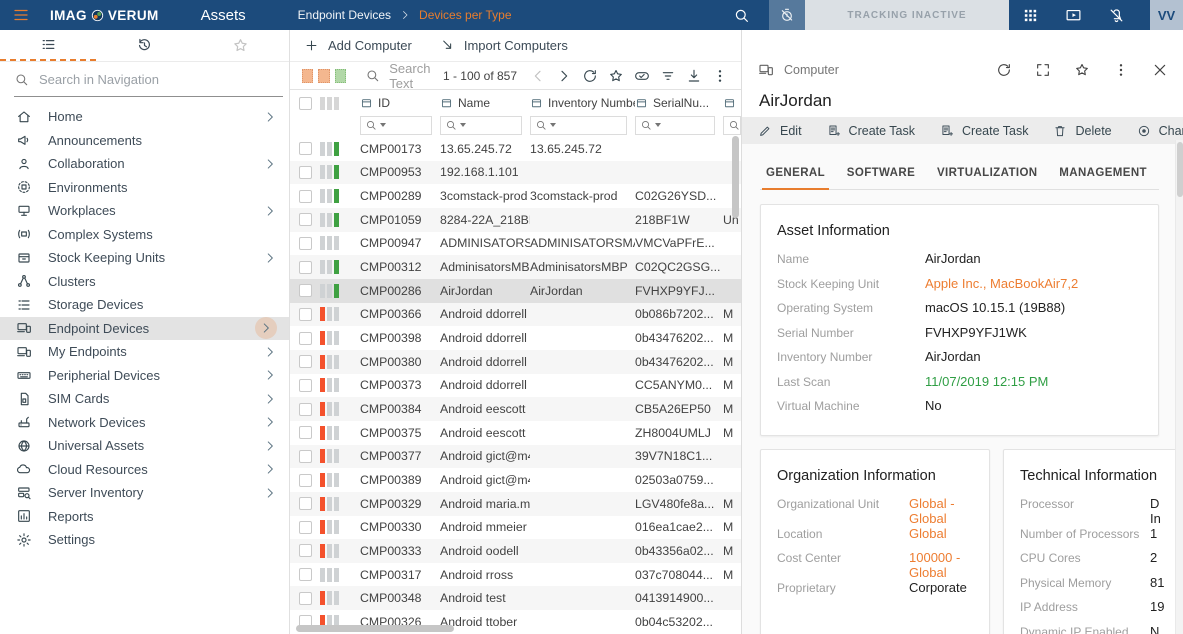 The height and width of the screenshot is (634, 1183). What do you see at coordinates (144, 117) in the screenshot?
I see `sidebar-item-home: Home` at bounding box center [144, 117].